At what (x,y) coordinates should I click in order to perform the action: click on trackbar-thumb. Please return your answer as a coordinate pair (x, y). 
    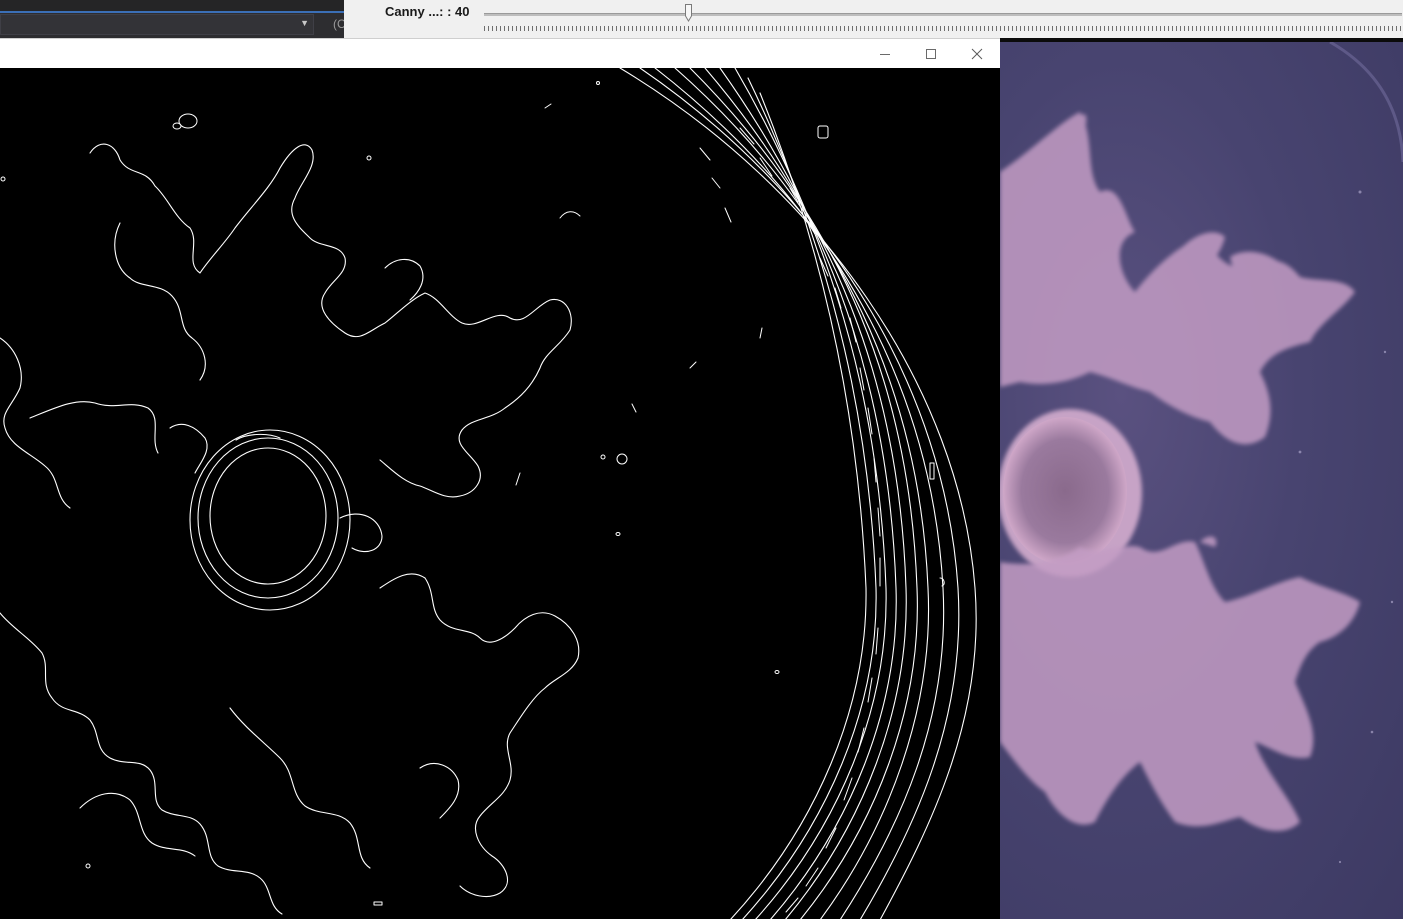
    Looking at the image, I should click on (688, 13).